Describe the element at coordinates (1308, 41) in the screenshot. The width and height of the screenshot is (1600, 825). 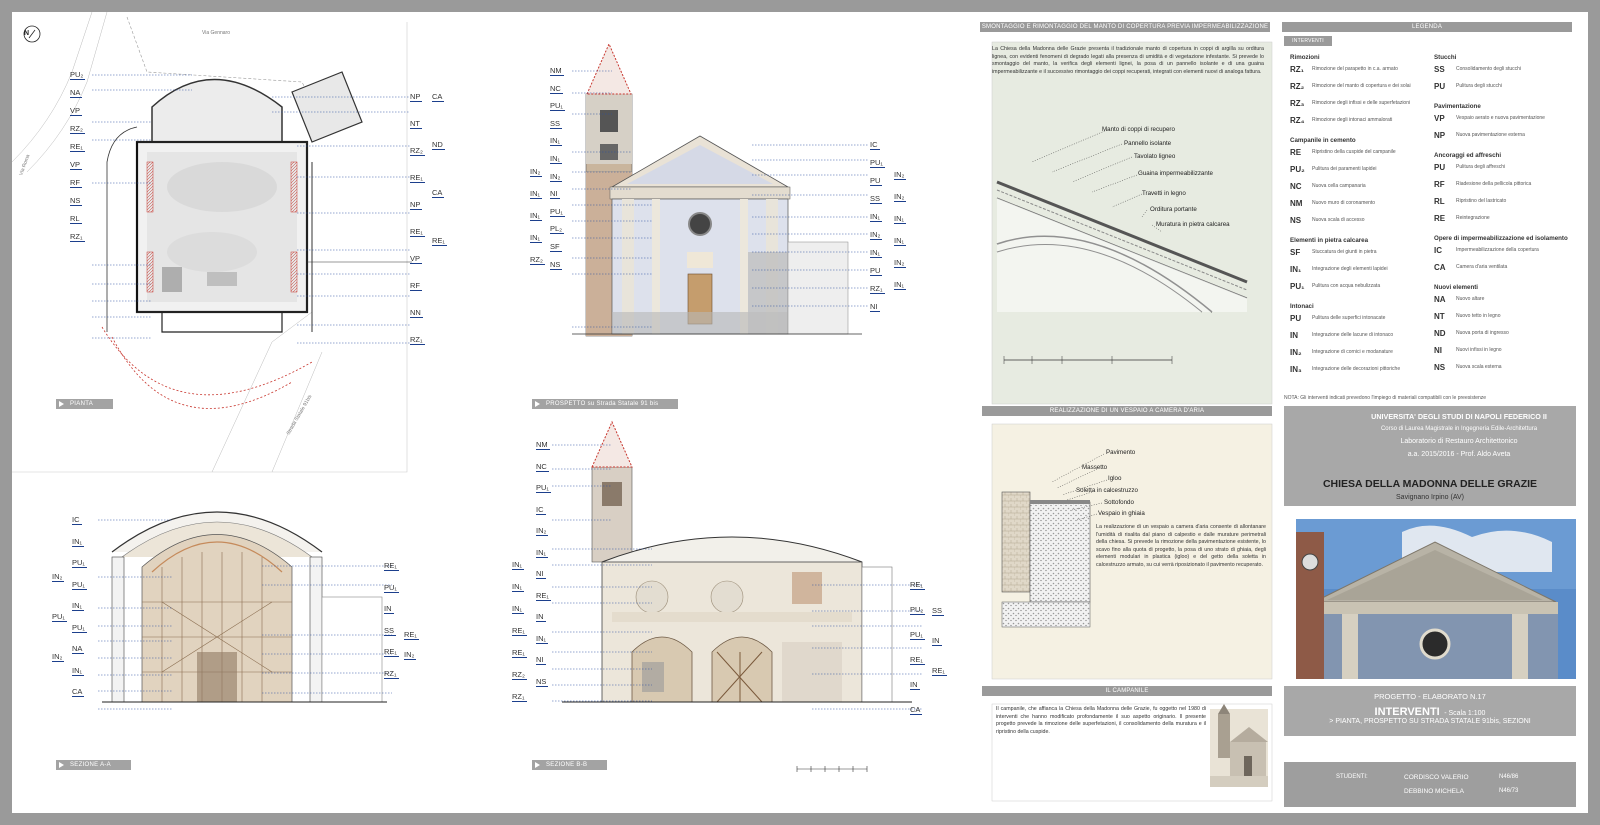
I see `legend-subtitle: INTERVENTI` at that location.